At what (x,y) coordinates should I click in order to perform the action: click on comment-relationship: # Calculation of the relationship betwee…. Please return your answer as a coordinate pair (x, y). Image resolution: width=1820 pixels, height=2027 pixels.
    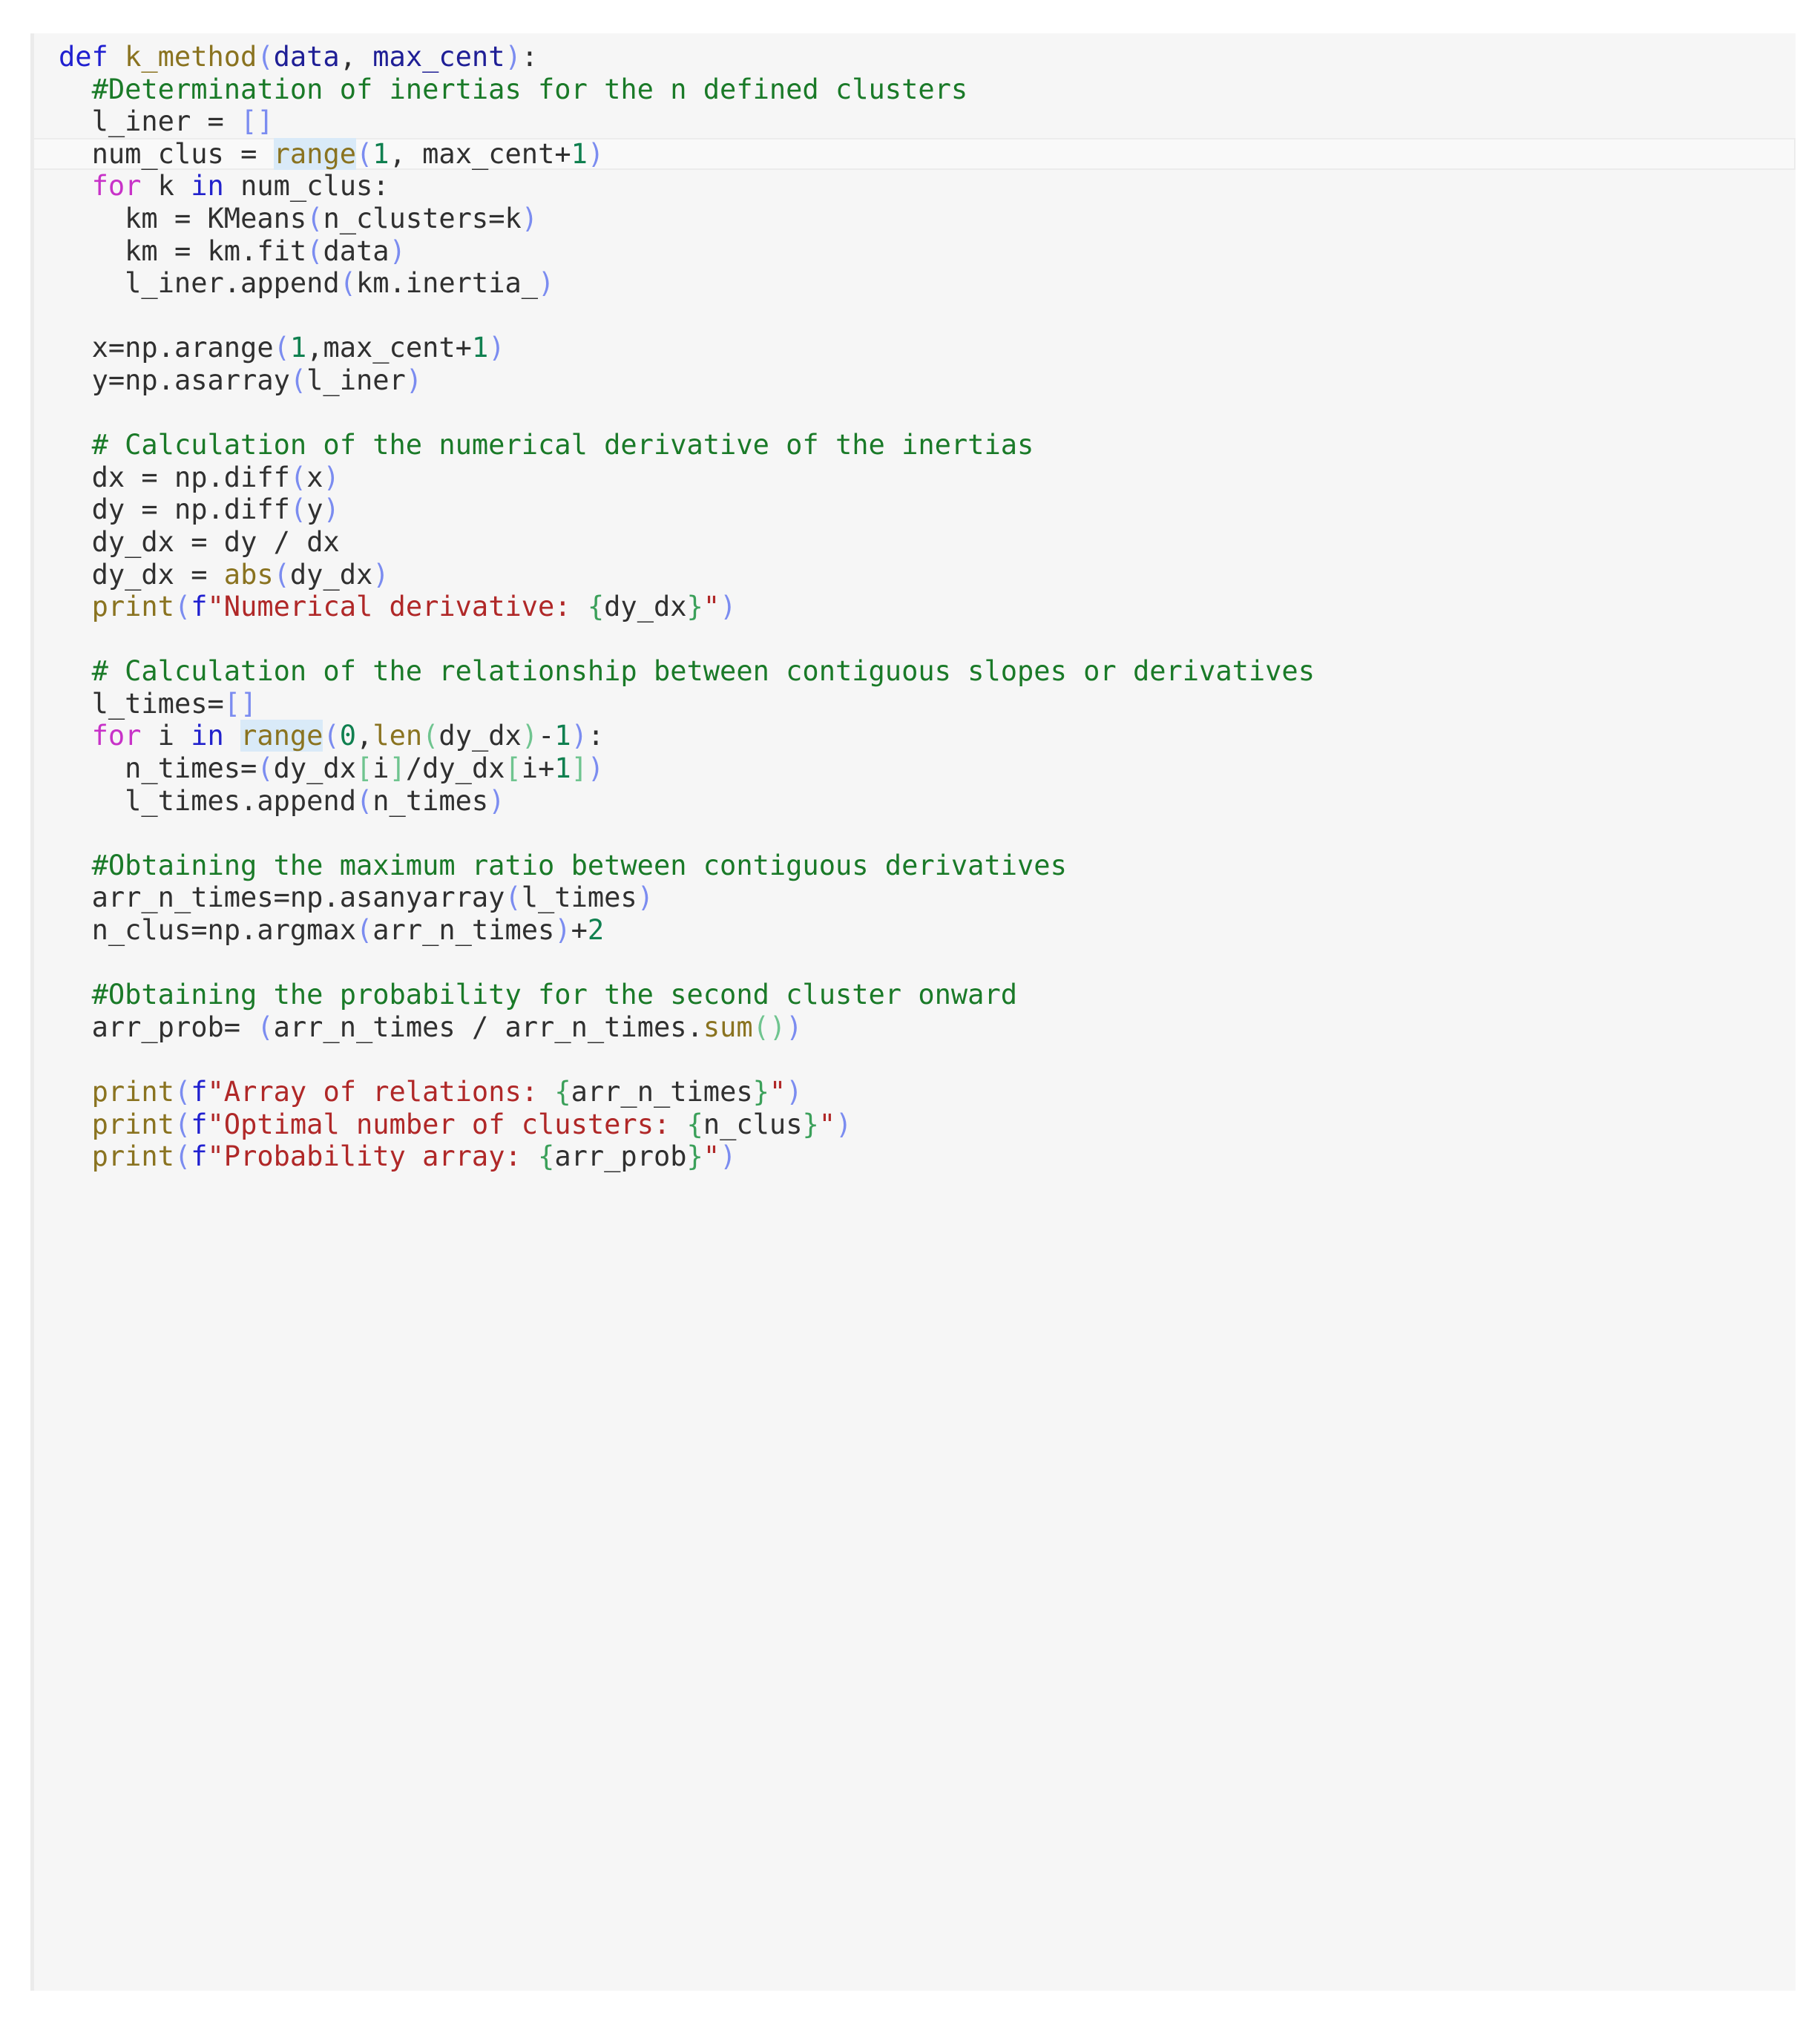
    Looking at the image, I should click on (703, 671).